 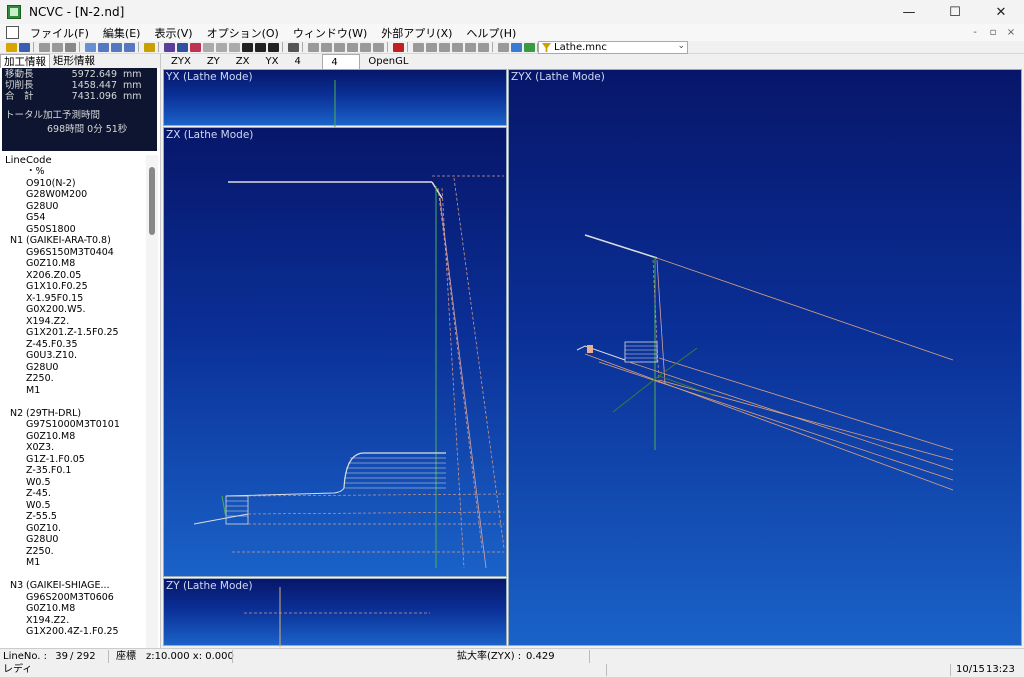 I want to click on column-header-code: Code, so click(x=39, y=160).